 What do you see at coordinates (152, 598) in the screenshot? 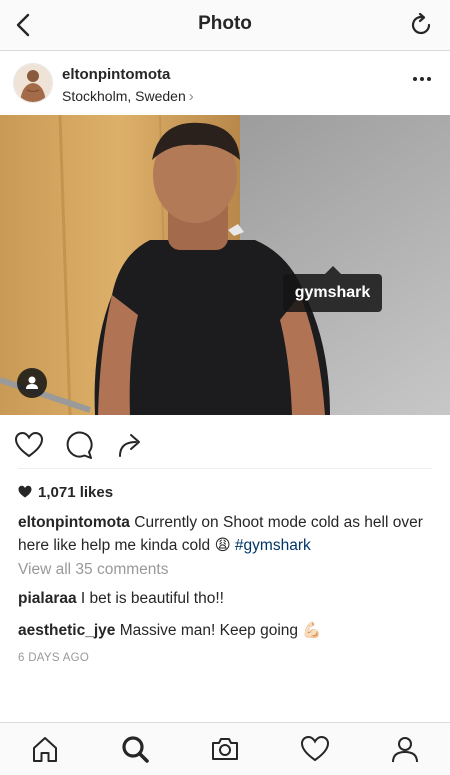
I see `comment-text: I bet is beautiful tho!!` at bounding box center [152, 598].